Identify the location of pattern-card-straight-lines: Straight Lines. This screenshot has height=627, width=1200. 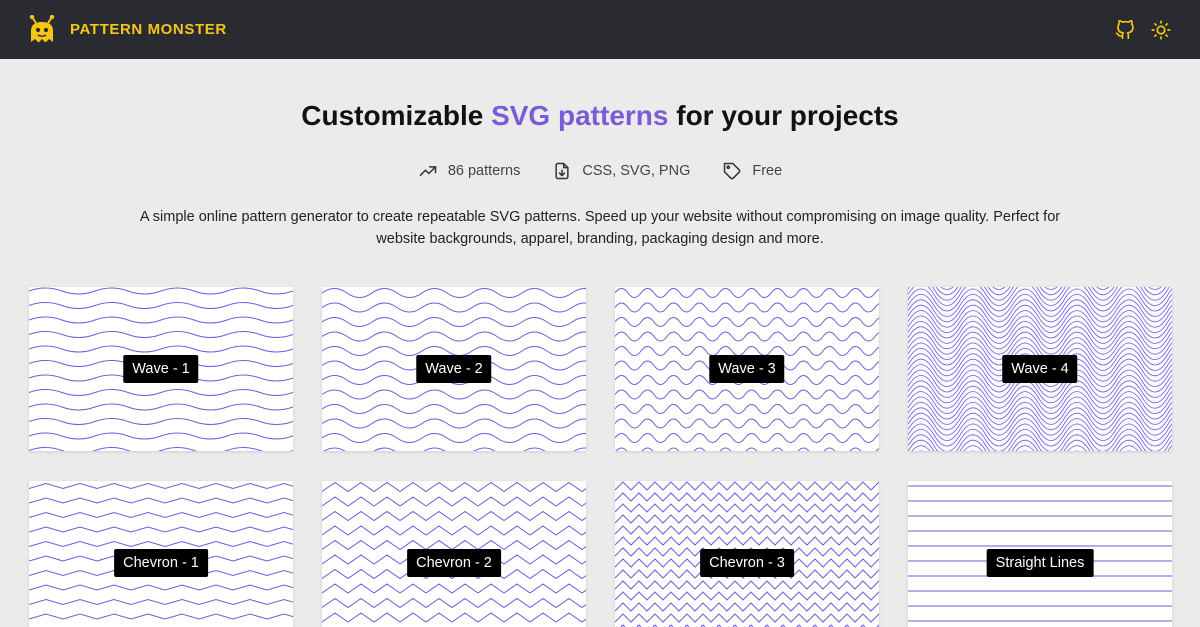
(1040, 554).